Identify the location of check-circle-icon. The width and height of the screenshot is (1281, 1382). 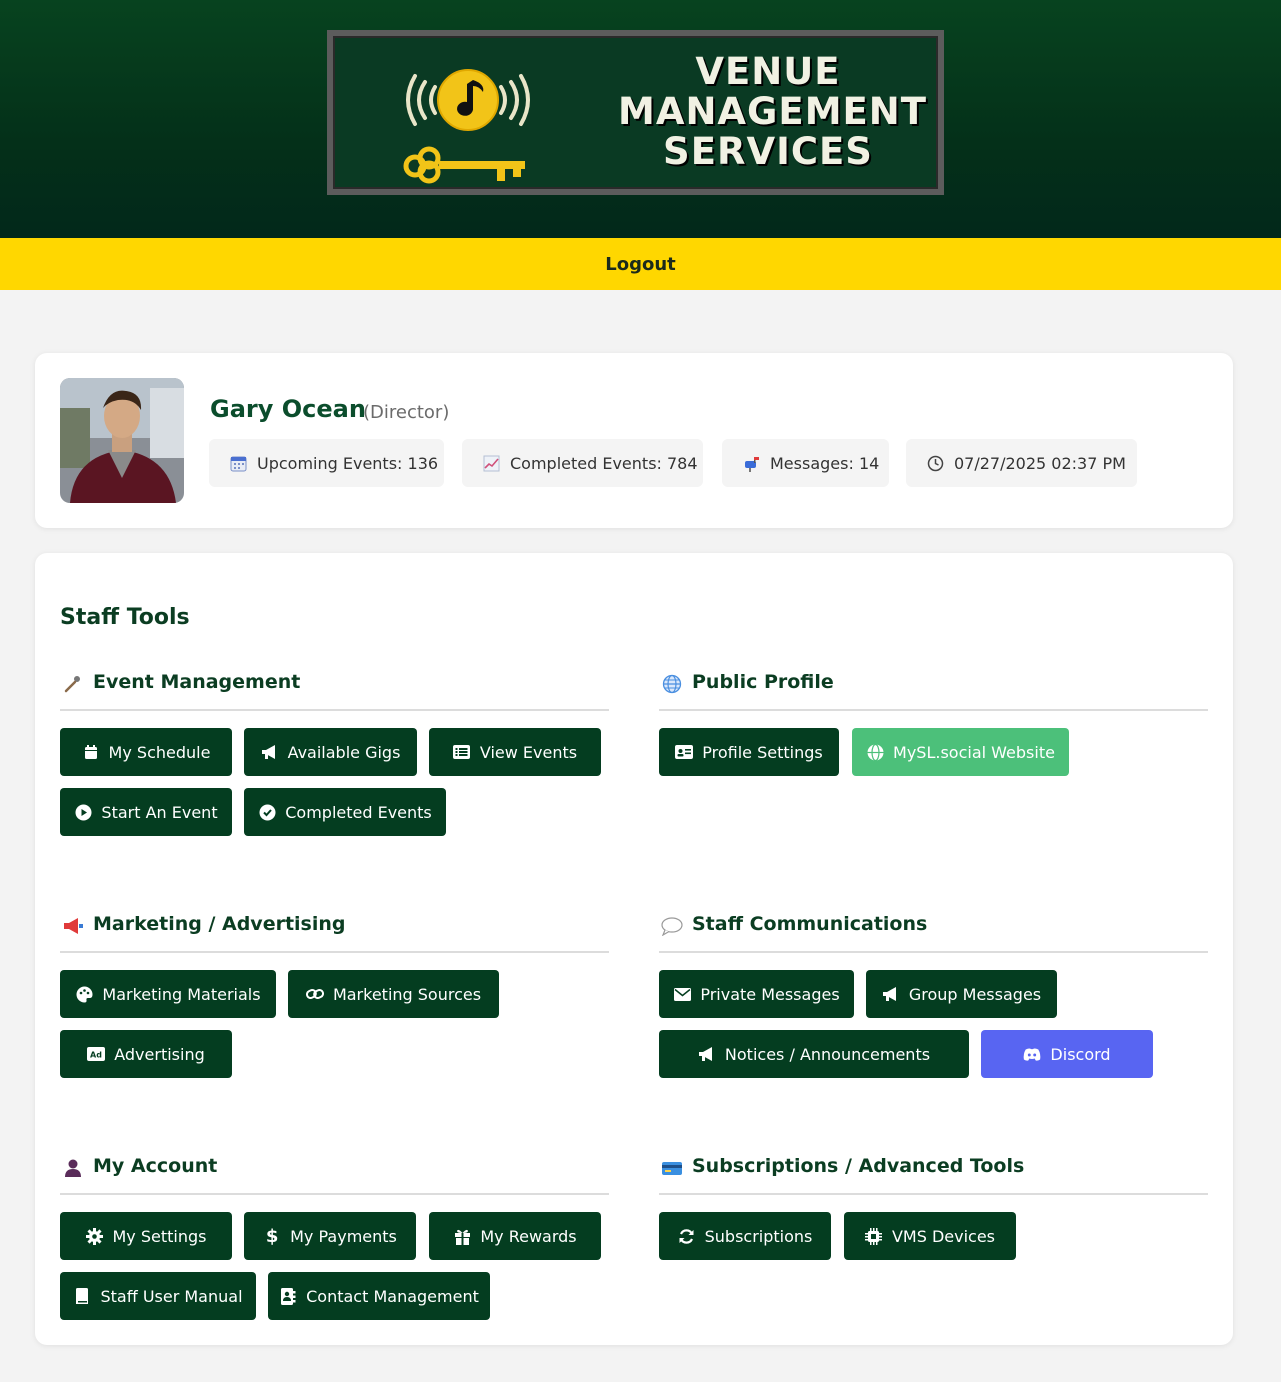
(267, 812).